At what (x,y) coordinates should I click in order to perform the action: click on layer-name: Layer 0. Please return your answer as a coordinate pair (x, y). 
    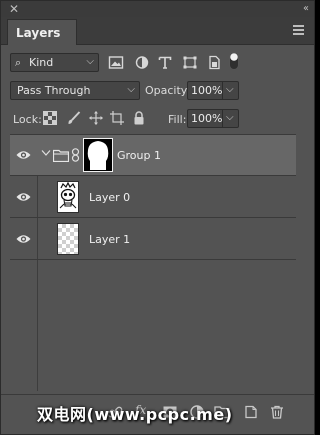
    Looking at the image, I should click on (109, 197).